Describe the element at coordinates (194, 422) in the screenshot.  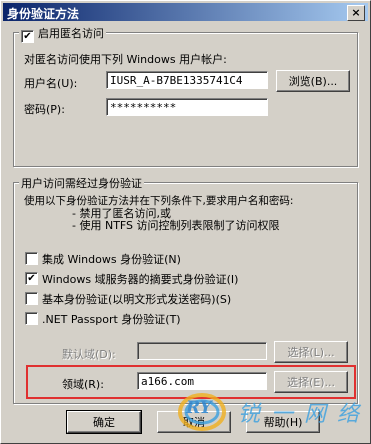
I see `cancel-button: 取消` at that location.